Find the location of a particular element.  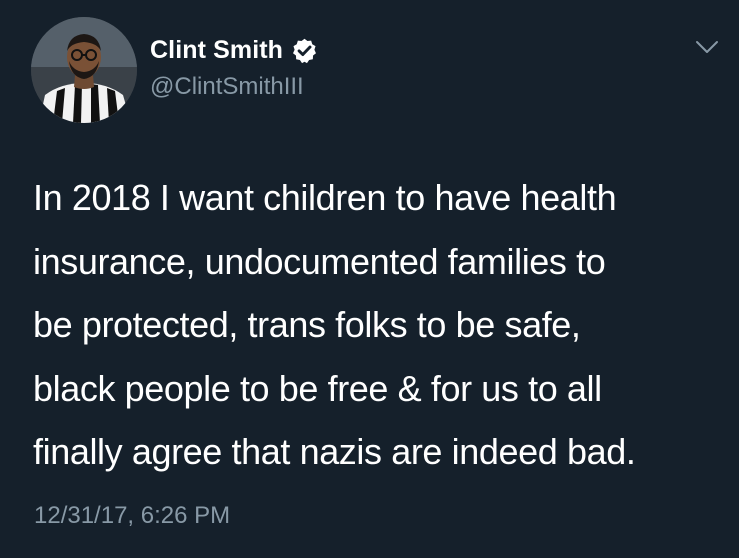

tweet-text-line: finally agree that nazis are indeed bad. is located at coordinates (334, 451).